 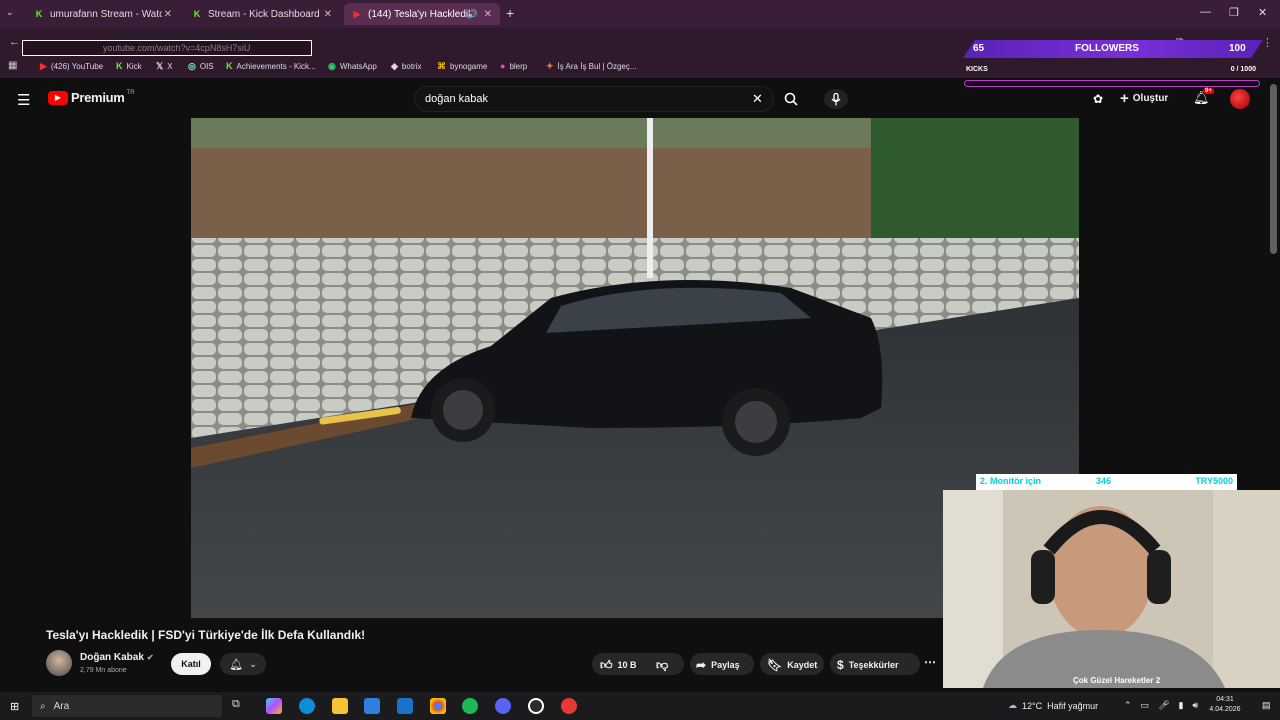 What do you see at coordinates (191, 664) in the screenshot?
I see `join-button: Katıl` at bounding box center [191, 664].